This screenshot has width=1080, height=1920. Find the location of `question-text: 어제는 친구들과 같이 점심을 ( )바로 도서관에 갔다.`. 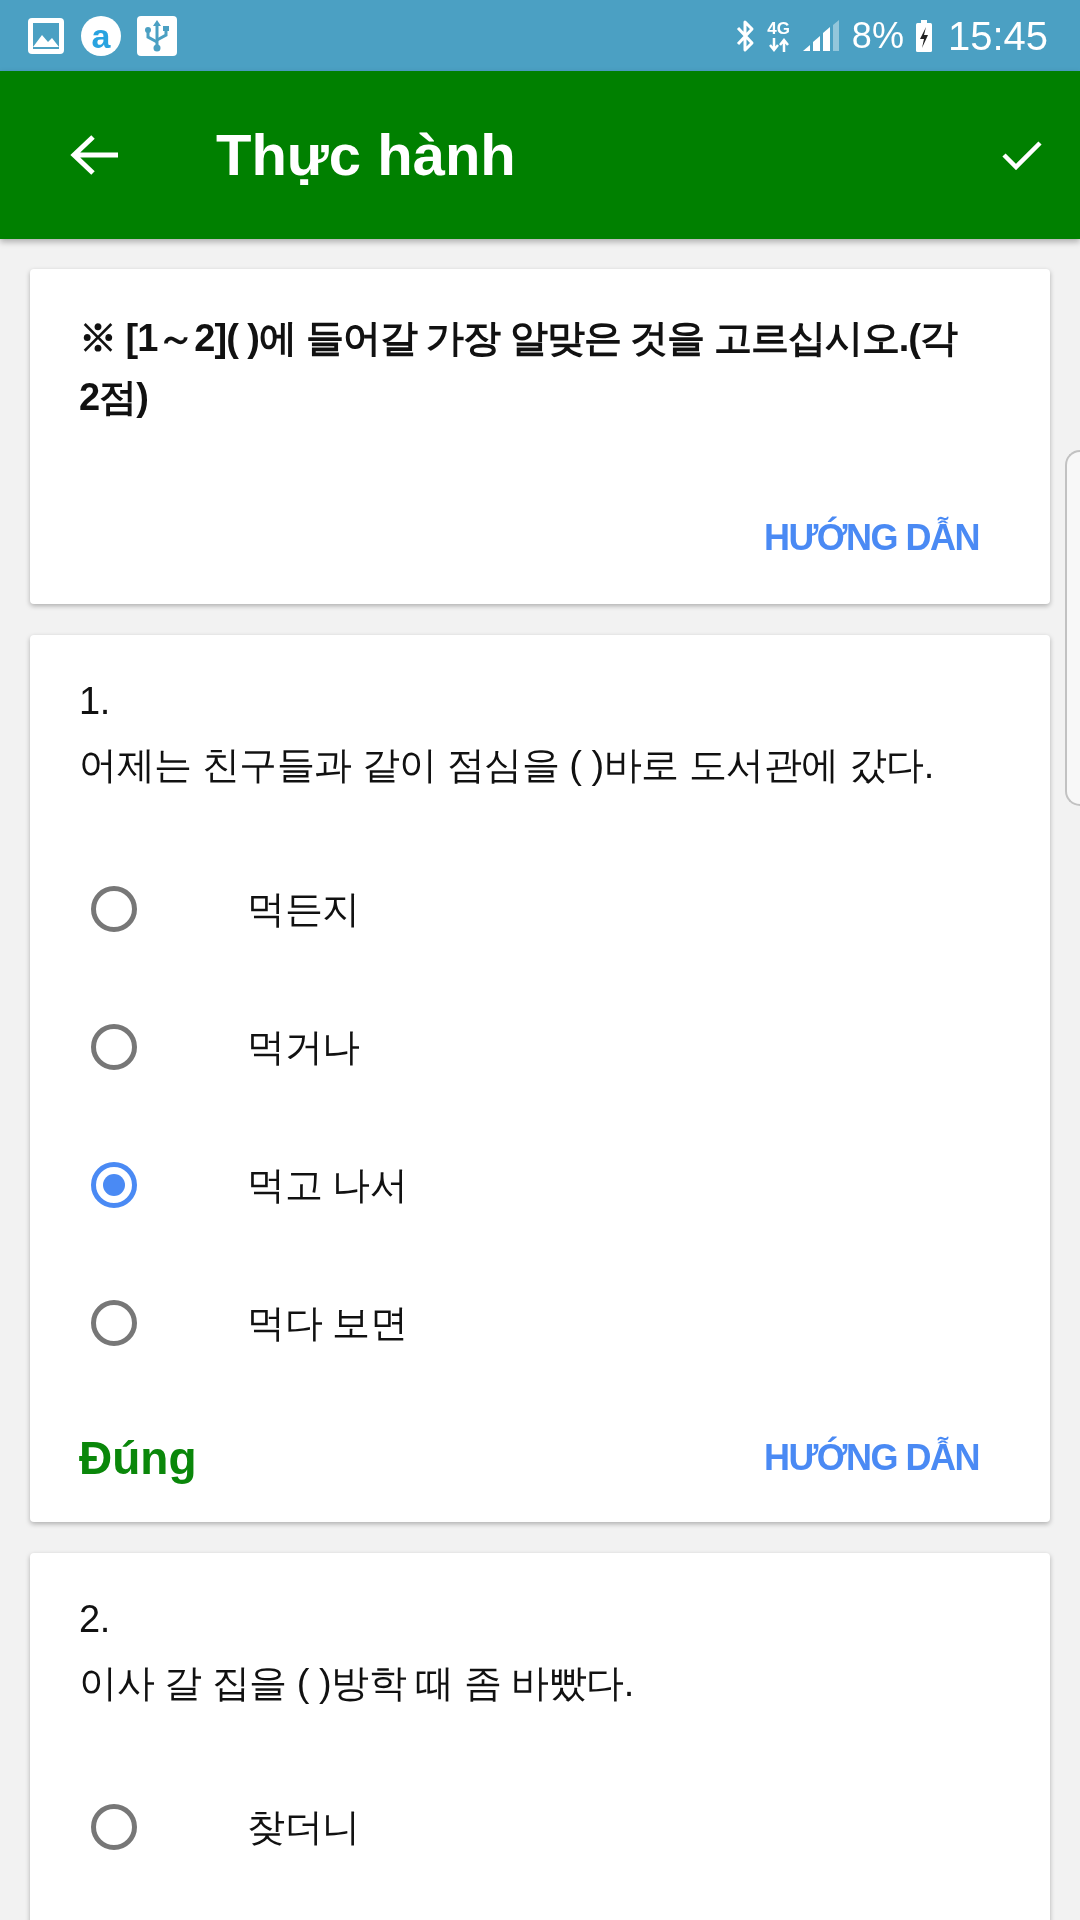

question-text: 어제는 친구들과 같이 점심을 ( )바로 도서관에 갔다. is located at coordinates (507, 765).